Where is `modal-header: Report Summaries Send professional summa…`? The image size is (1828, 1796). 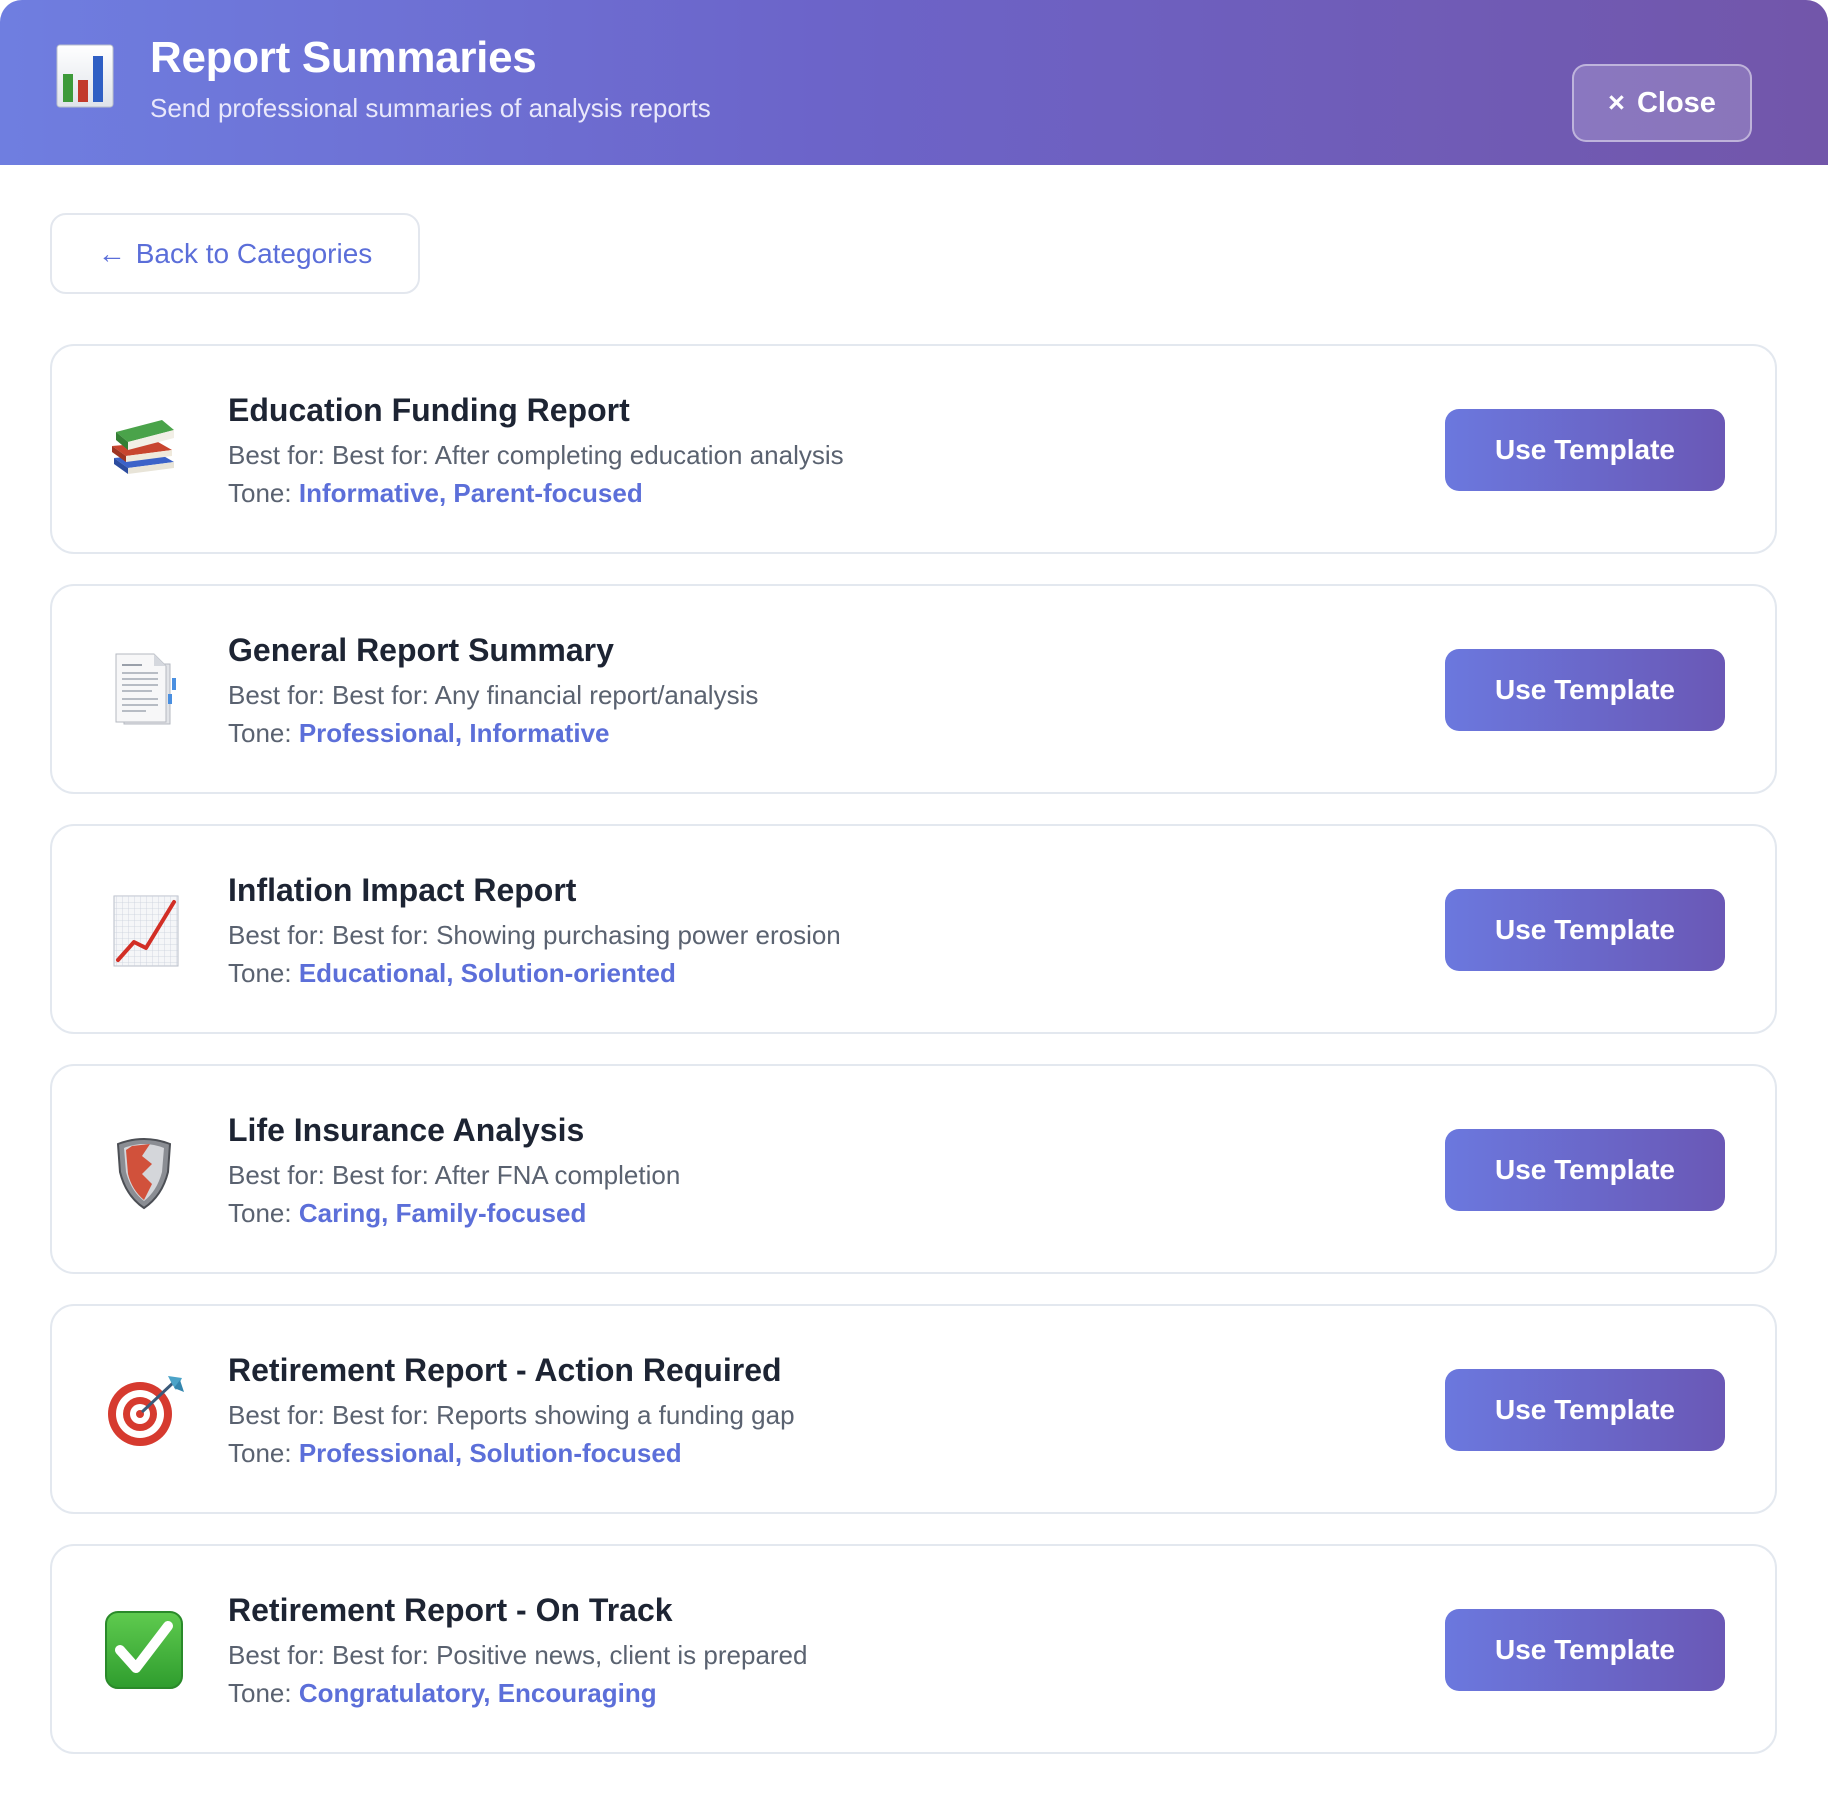
modal-header: Report Summaries Send professional summa… is located at coordinates (914, 82).